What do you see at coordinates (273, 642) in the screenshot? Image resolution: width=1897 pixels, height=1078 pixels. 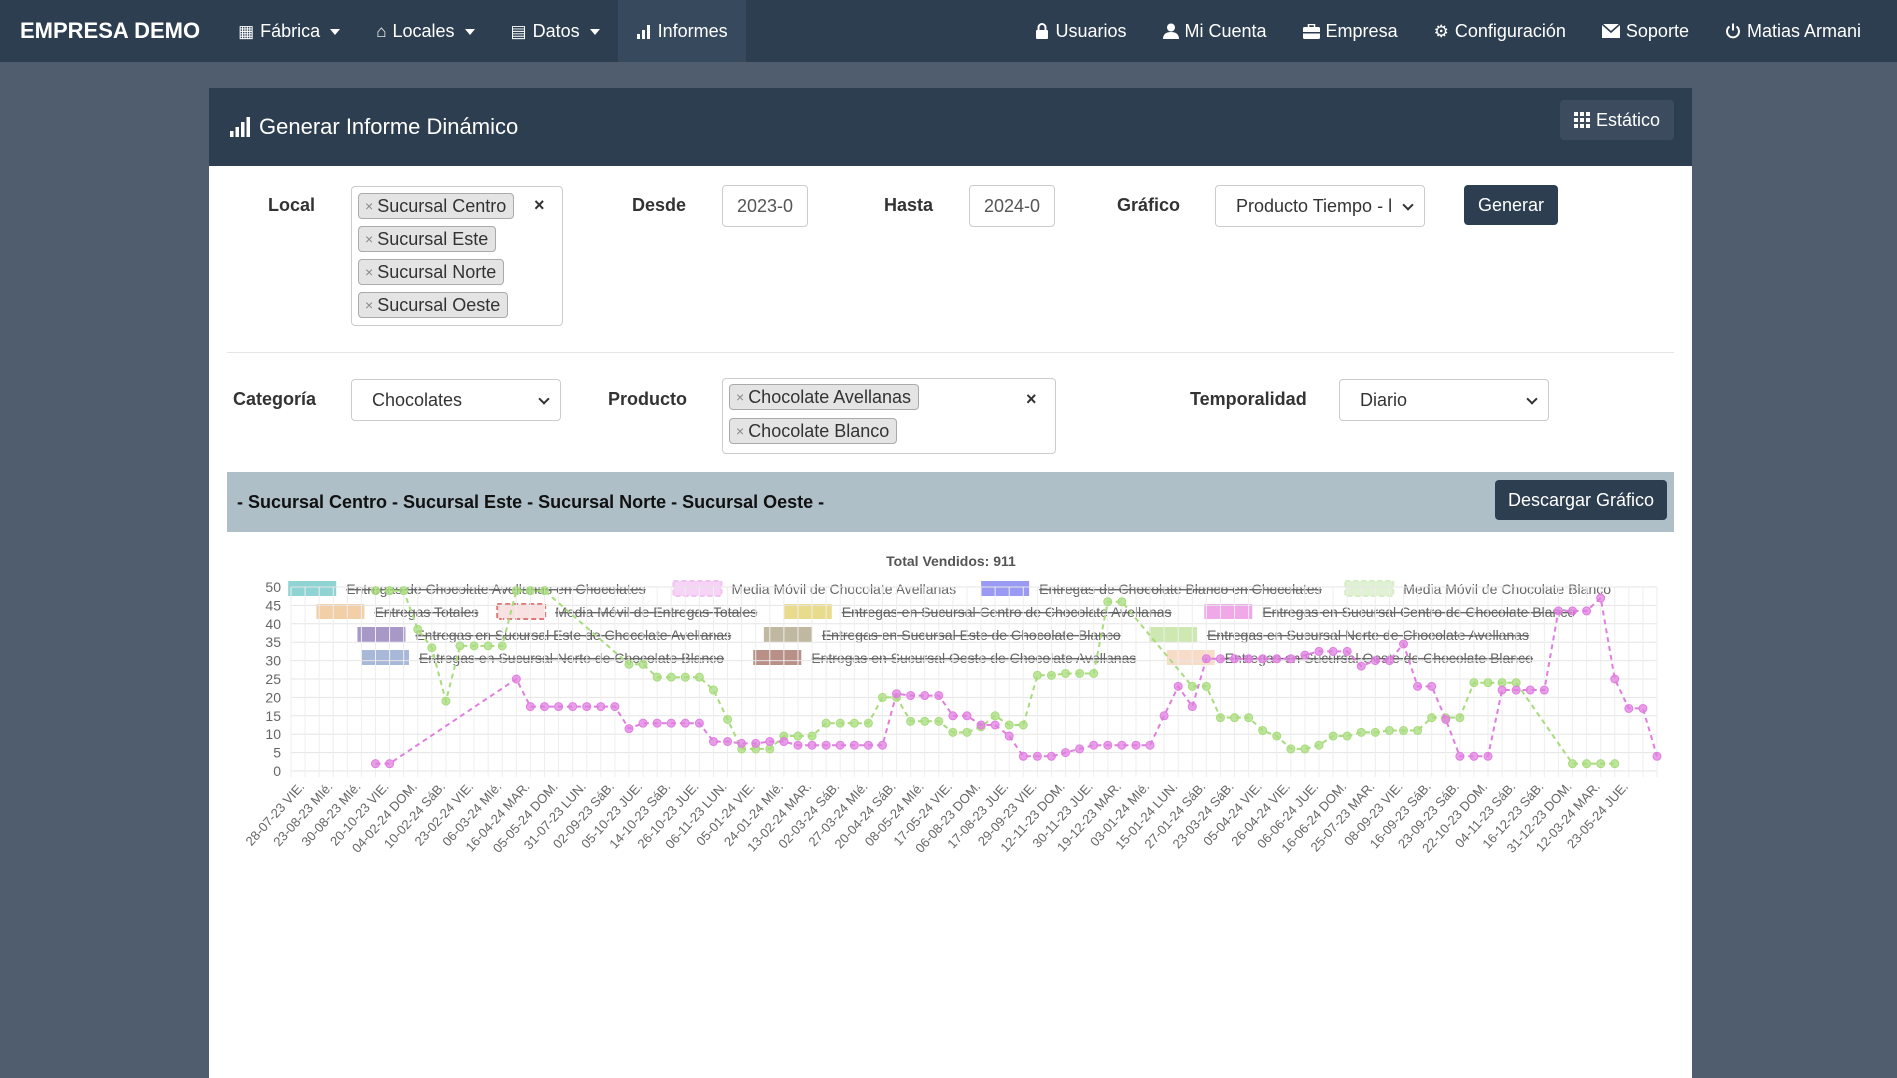 I see `y-tick-label: 35` at bounding box center [273, 642].